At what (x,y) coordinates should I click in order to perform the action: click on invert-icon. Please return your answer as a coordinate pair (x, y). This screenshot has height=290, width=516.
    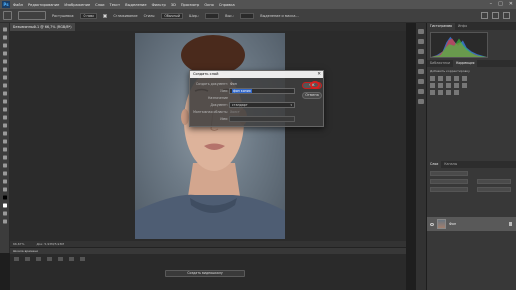
    Looking at the image, I should click on (432, 92).